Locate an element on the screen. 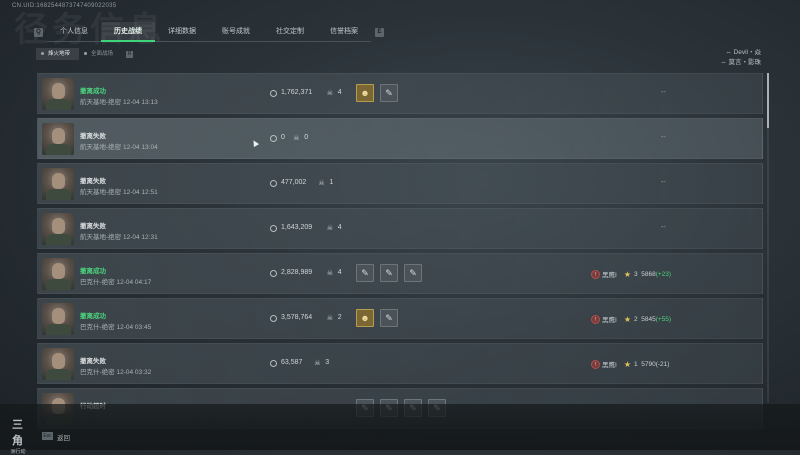 The image size is (800, 455). match-status: 撤离成功 is located at coordinates (93, 316).